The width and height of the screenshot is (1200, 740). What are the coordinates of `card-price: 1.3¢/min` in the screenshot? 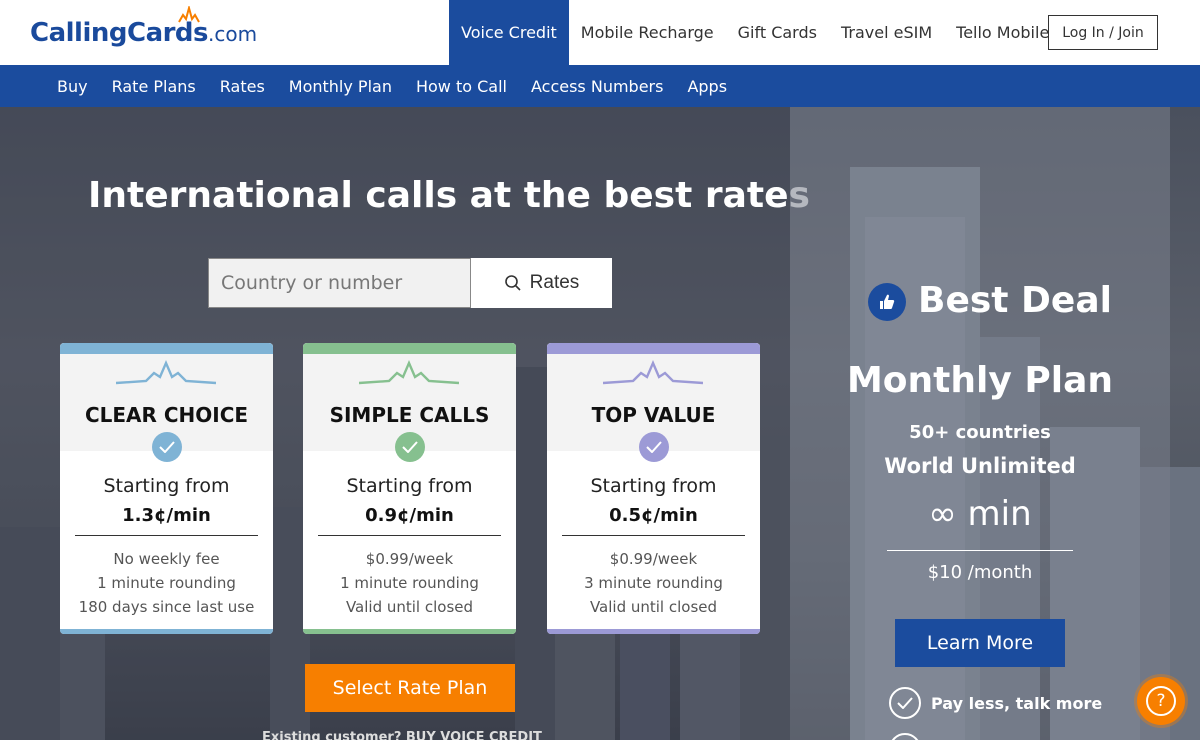 It's located at (166, 515).